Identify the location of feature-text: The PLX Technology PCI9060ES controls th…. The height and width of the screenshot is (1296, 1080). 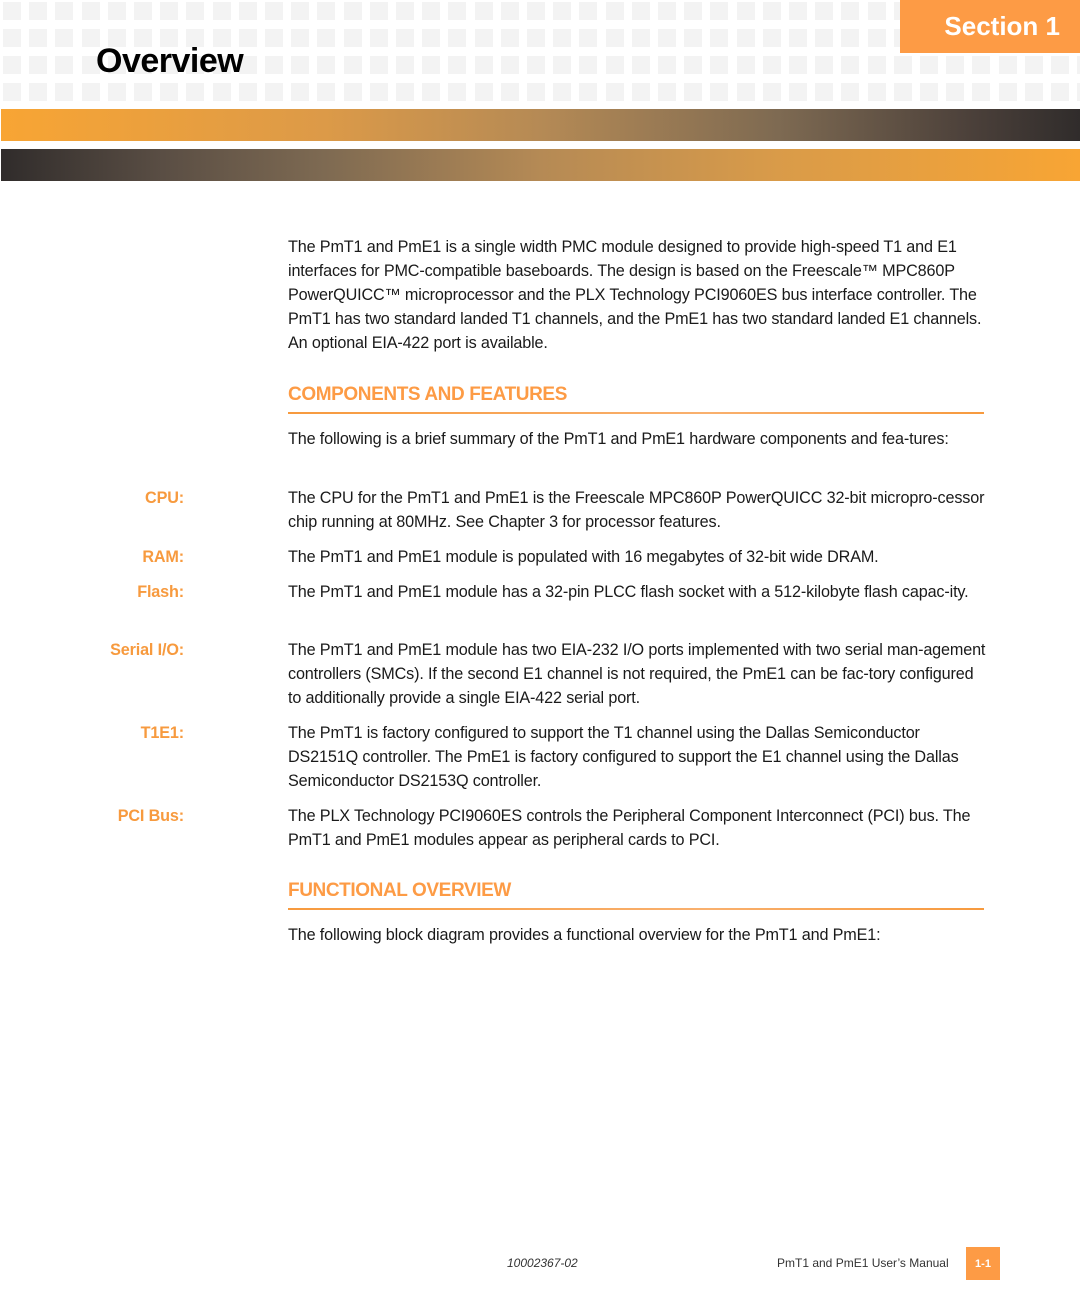
(629, 828).